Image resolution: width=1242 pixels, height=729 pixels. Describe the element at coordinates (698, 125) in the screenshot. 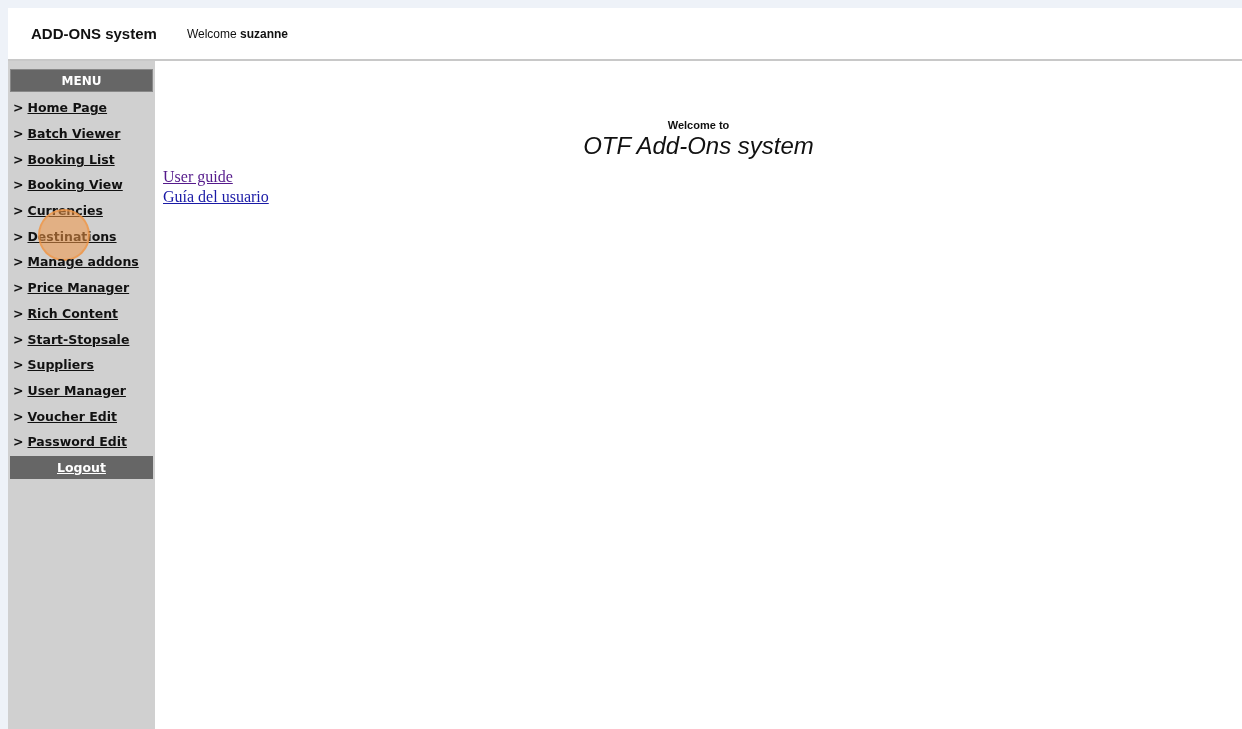

I see `greeting-text: Welcome to` at that location.